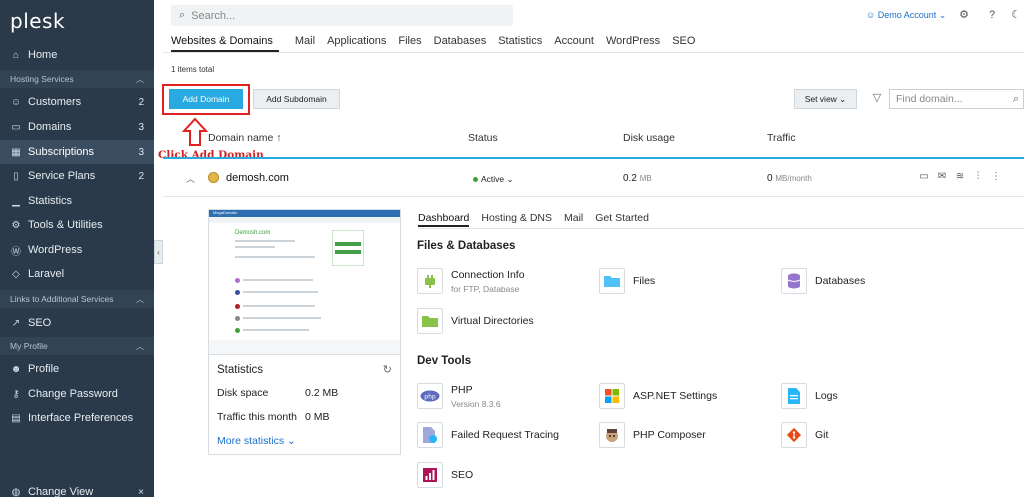  Describe the element at coordinates (612, 281) in the screenshot. I see `folder-icon` at that location.